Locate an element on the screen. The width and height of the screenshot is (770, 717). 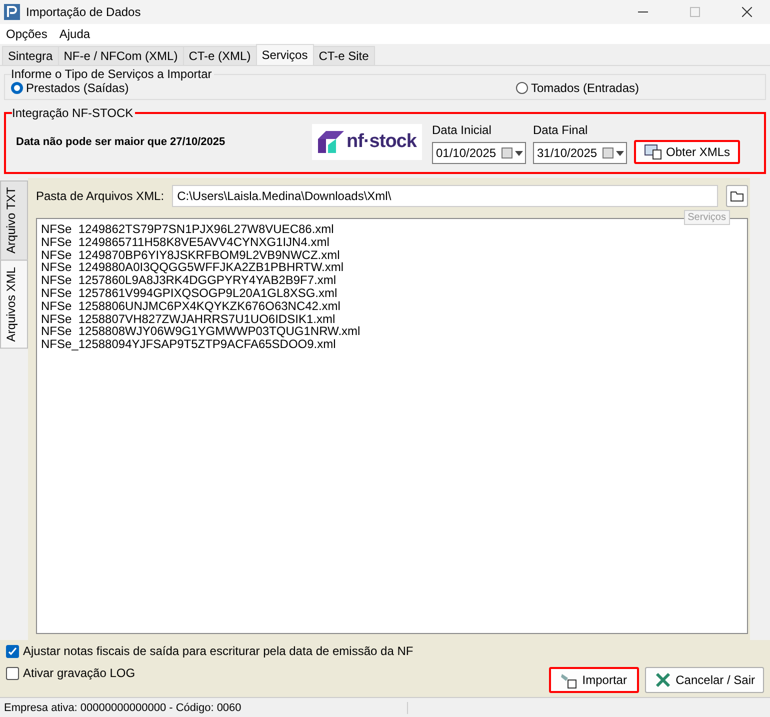
folder-label: Pasta de Arquivos XML: is located at coordinates (100, 196).